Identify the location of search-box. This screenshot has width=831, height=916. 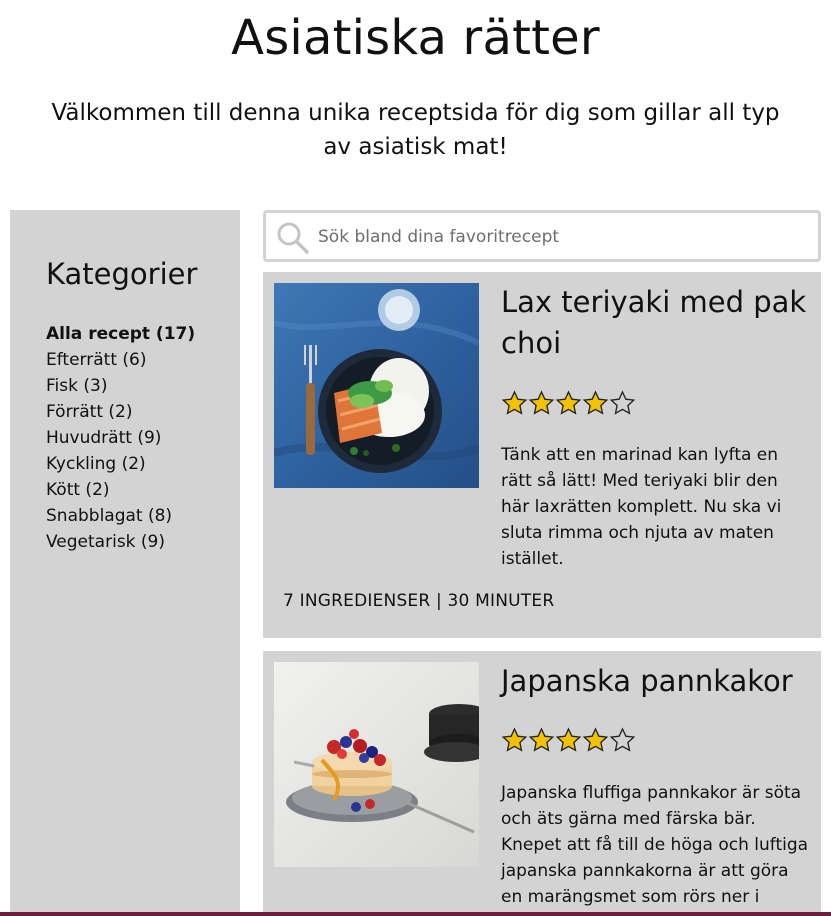
(542, 236).